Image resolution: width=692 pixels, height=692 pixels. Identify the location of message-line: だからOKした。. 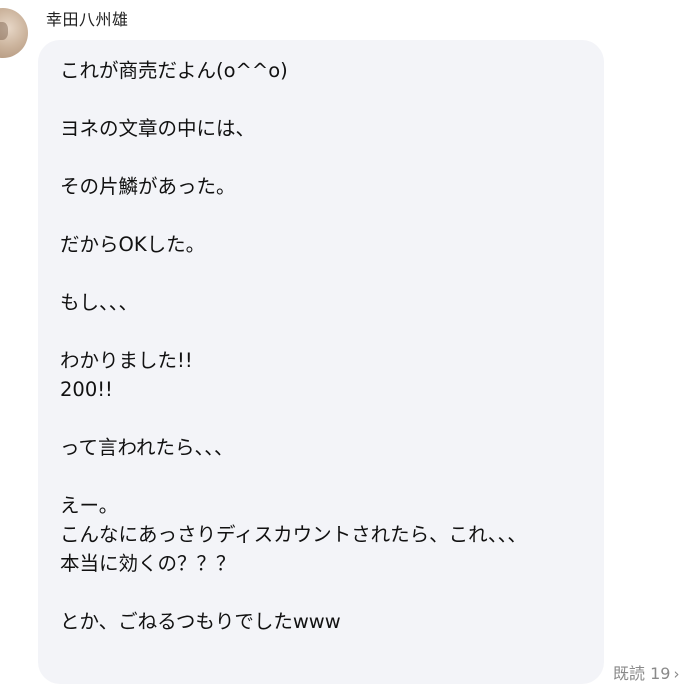
(133, 244).